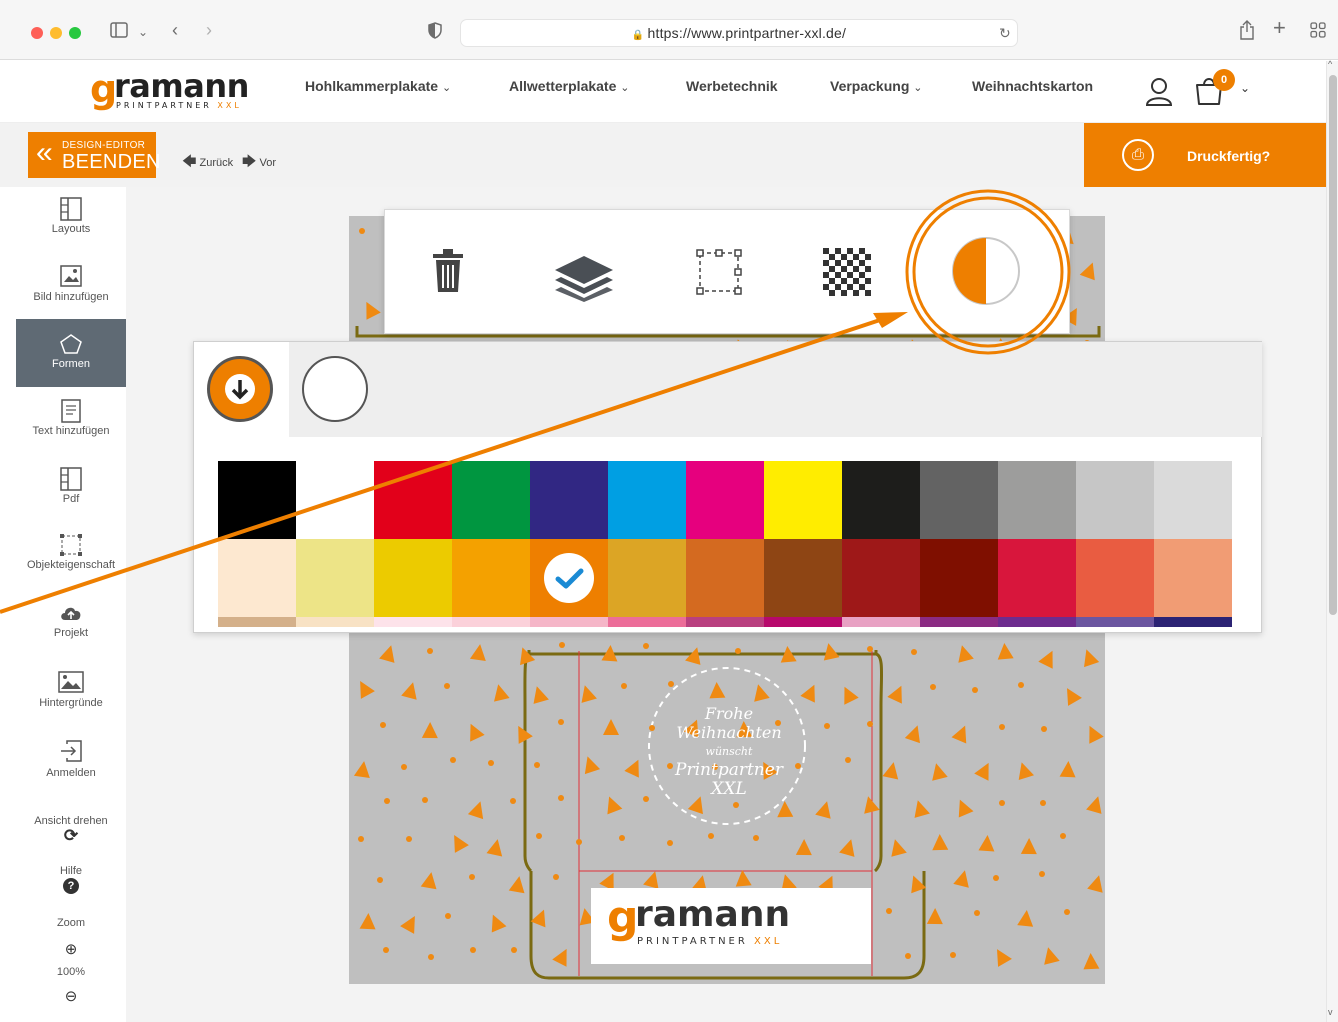 This screenshot has height=1022, width=1338. Describe the element at coordinates (71, 563) in the screenshot. I see `sidebar-item-object-properties: Objekteigenschaft` at that location.